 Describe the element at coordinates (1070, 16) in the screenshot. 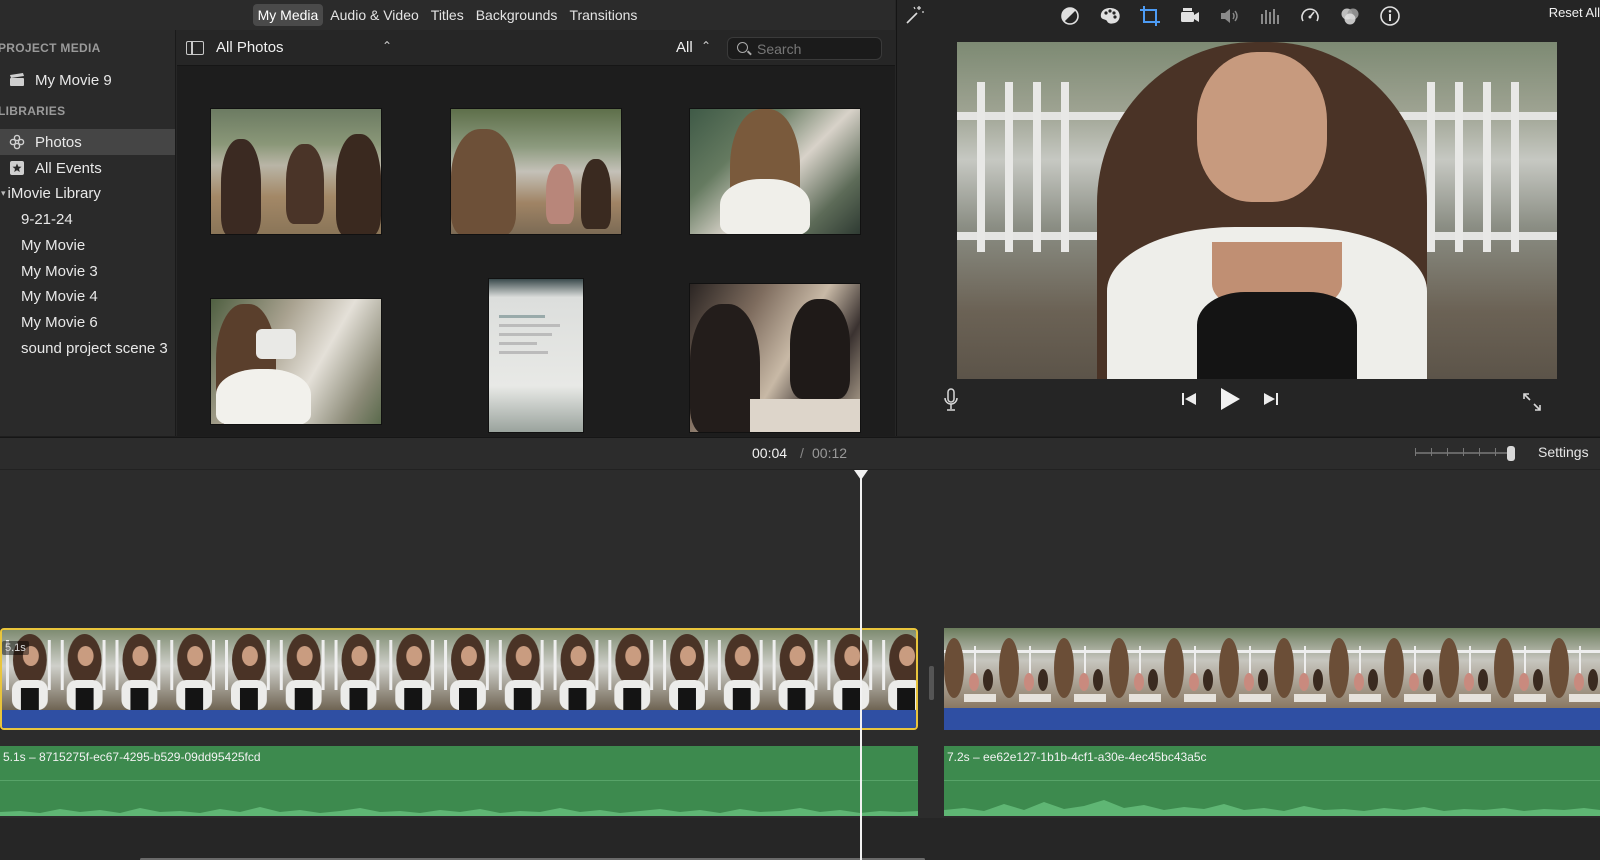

I see `color-balance-icon` at that location.